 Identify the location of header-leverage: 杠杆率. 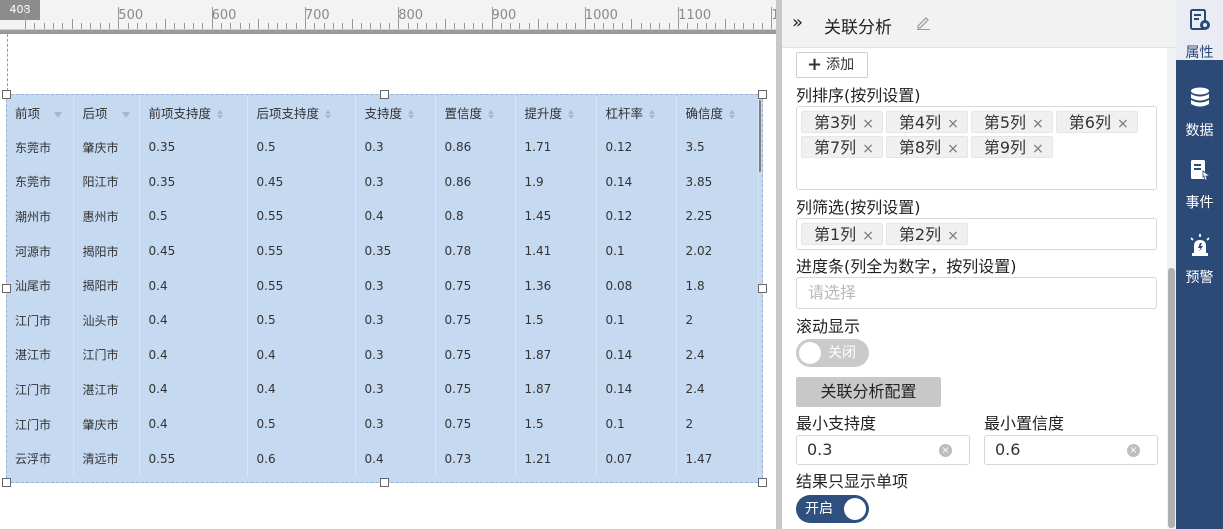
(636, 113).